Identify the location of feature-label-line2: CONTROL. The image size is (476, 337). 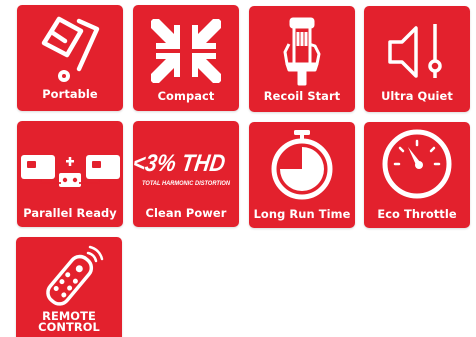
(69, 327).